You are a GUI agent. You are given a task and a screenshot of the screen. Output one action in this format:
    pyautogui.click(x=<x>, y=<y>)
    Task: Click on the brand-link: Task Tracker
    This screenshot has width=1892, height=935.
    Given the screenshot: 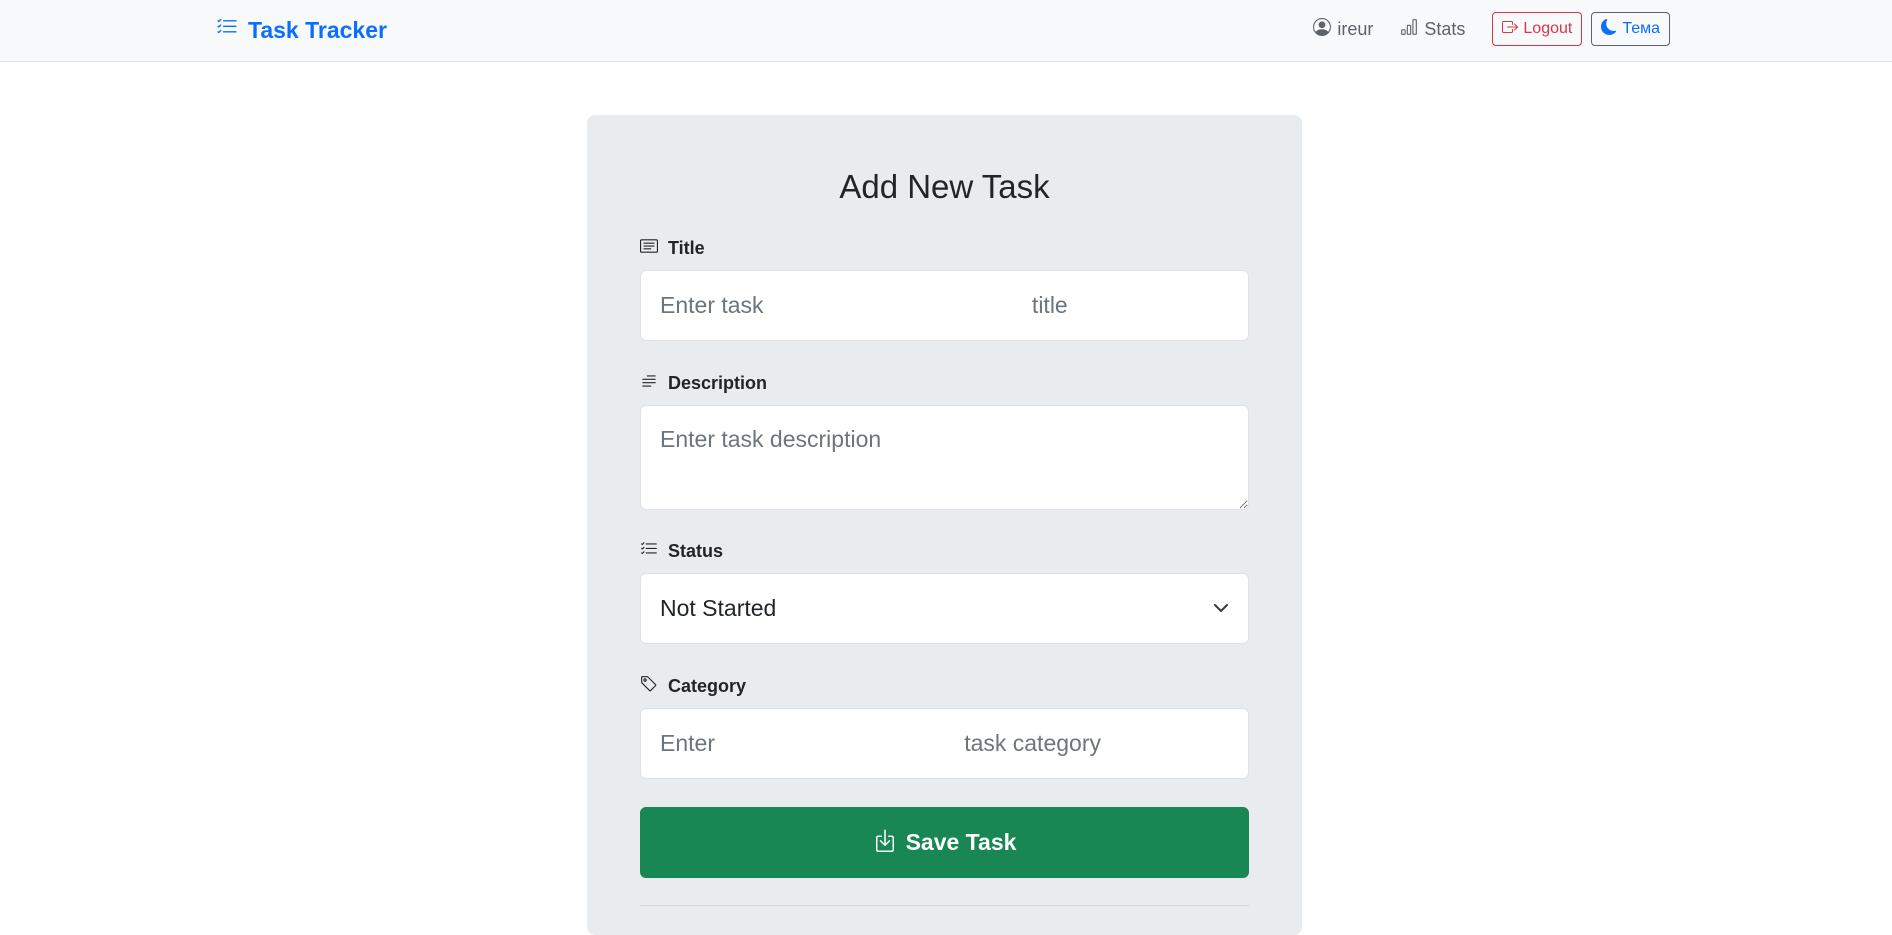 What is the action you would take?
    pyautogui.click(x=301, y=30)
    